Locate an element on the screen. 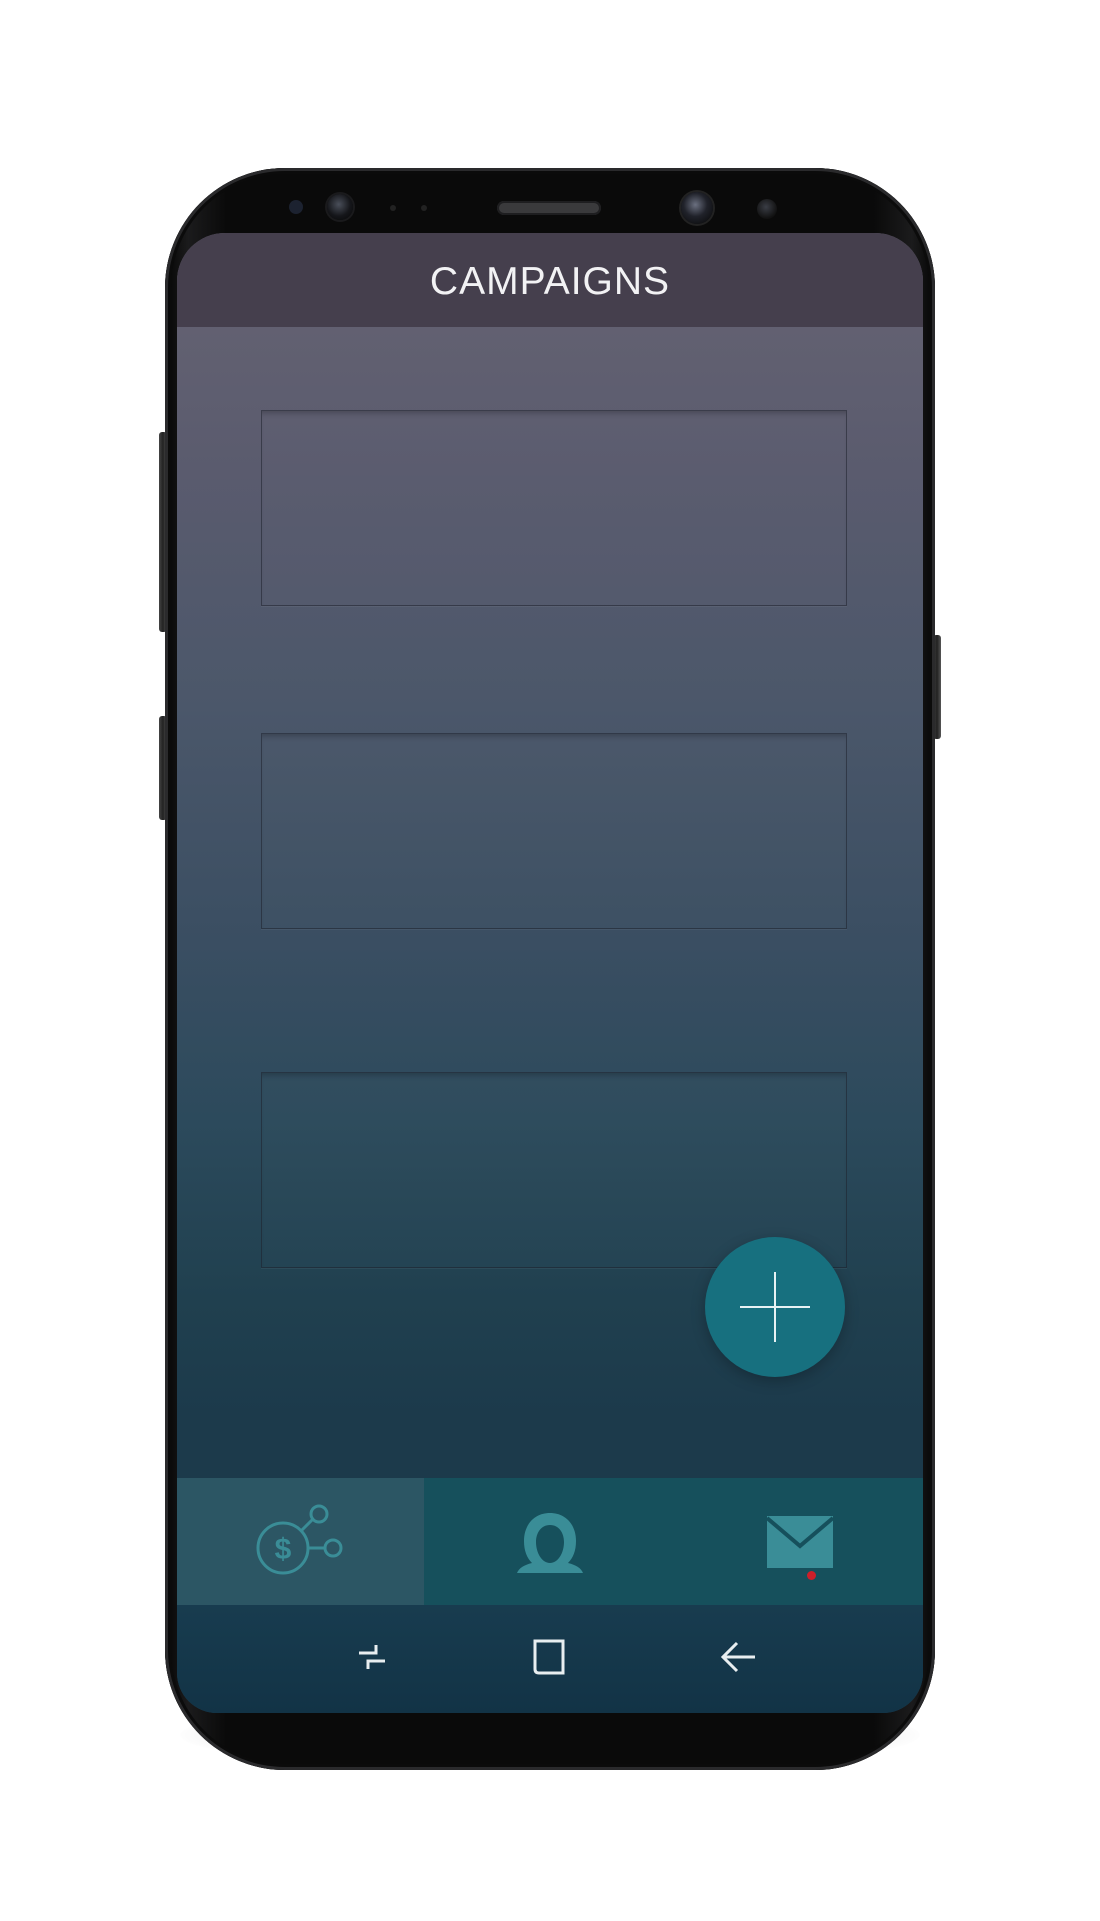 This screenshot has height=1921, width=1100. back-arrow-icon is located at coordinates (737, 1657).